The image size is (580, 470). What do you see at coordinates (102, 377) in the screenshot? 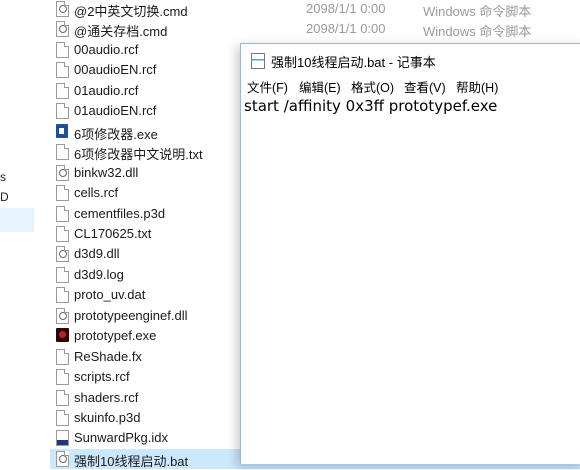
I see `file-name: scripts.rcf` at bounding box center [102, 377].